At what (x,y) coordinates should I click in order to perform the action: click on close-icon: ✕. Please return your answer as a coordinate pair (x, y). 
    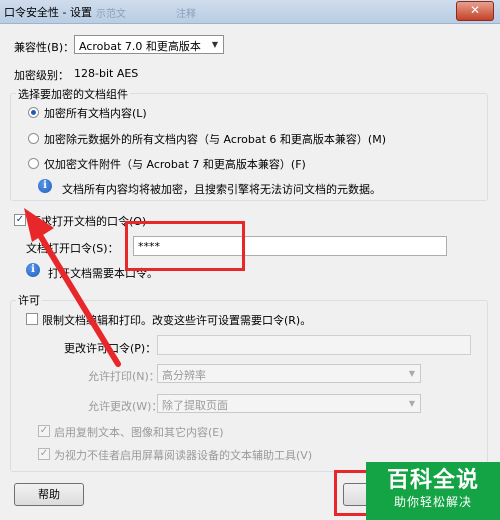
    Looking at the image, I should click on (475, 10).